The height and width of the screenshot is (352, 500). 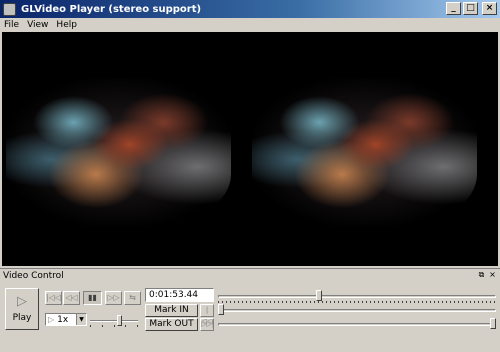 I want to click on step-forward-button: ▷▷, so click(x=113, y=298).